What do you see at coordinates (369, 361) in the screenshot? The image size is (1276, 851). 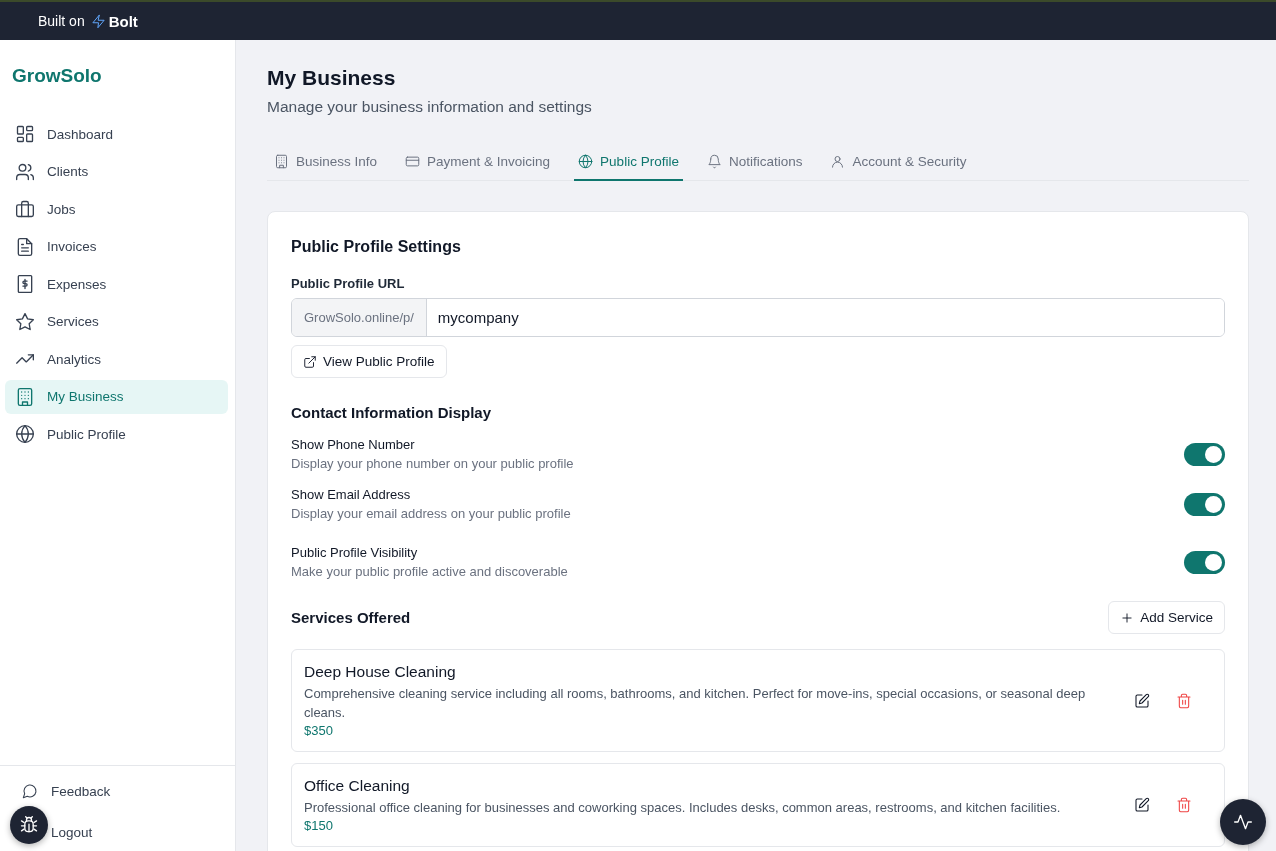 I see `view-profile-button: View Public Profile` at bounding box center [369, 361].